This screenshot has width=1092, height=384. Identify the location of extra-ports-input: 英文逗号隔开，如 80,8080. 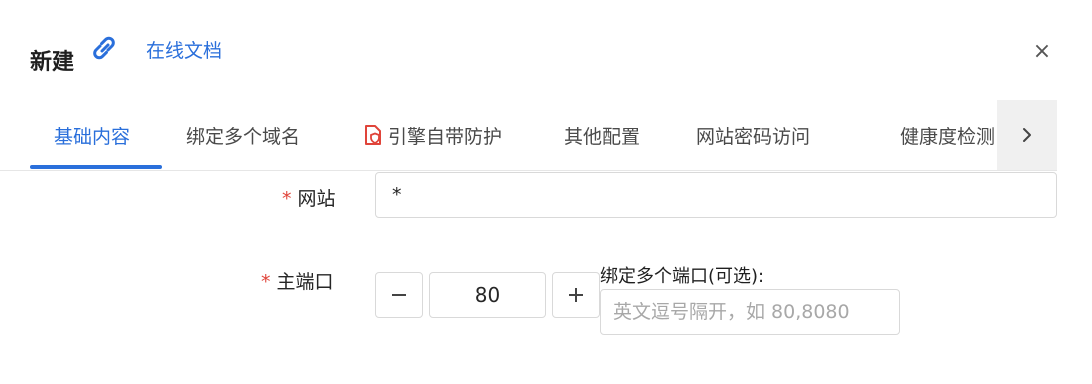
(750, 312).